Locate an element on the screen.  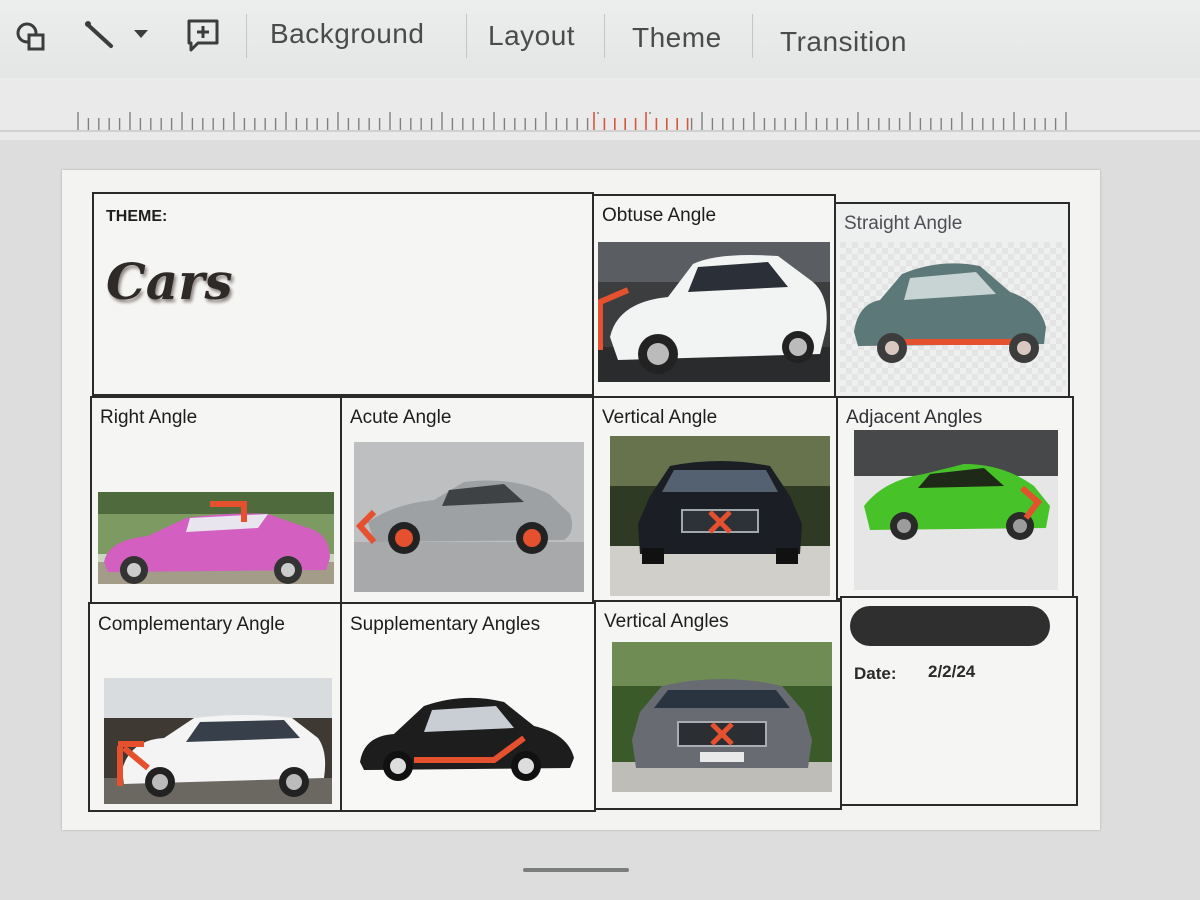
grey-mercedes-image is located at coordinates (722, 717).